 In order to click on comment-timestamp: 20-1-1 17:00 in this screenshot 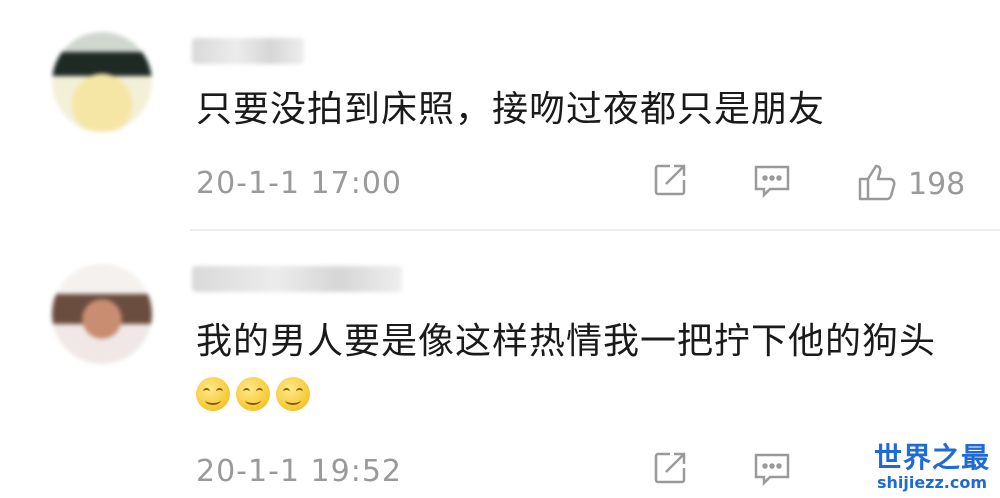, I will do `click(299, 183)`.